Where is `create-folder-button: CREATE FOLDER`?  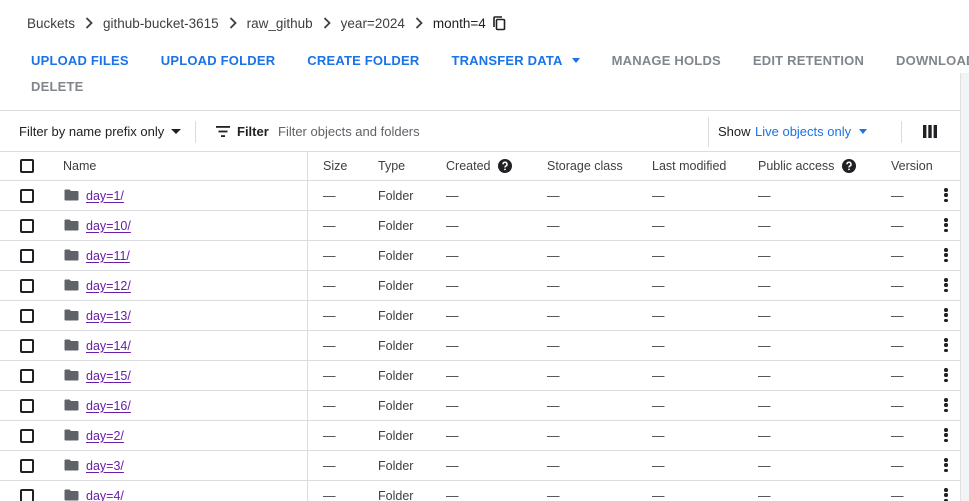 create-folder-button: CREATE FOLDER is located at coordinates (363, 60).